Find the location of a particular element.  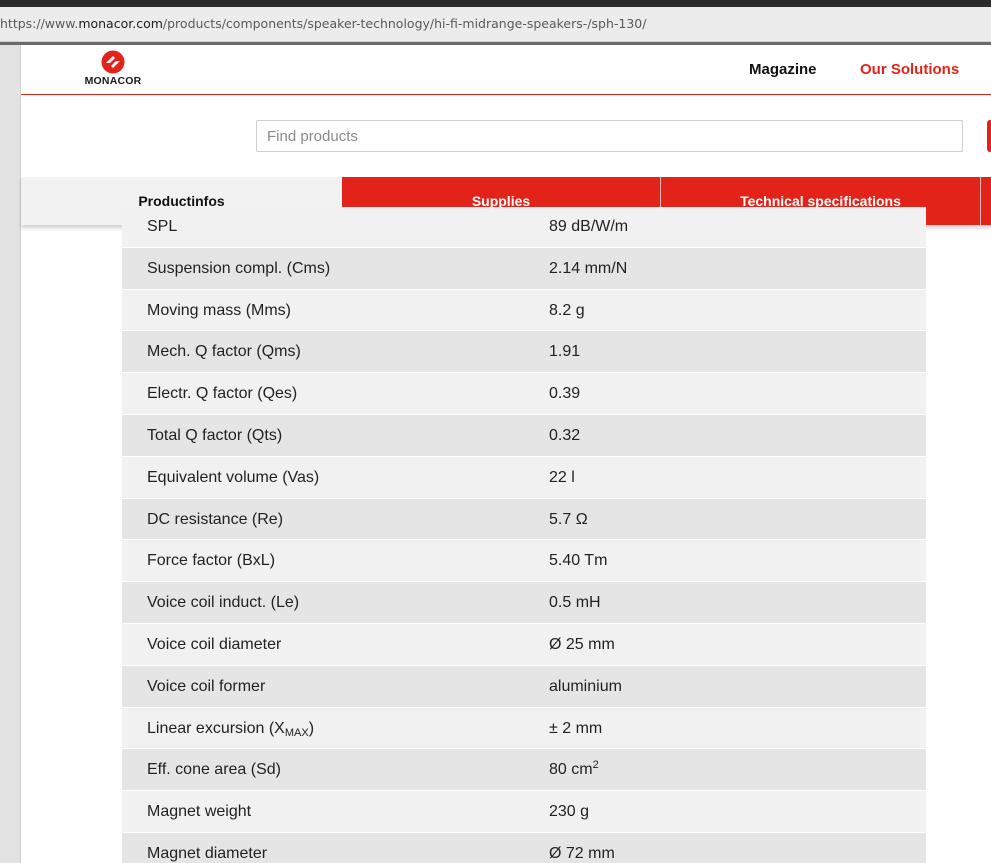

spec-label: DC resistance (Re) is located at coordinates (215, 519).